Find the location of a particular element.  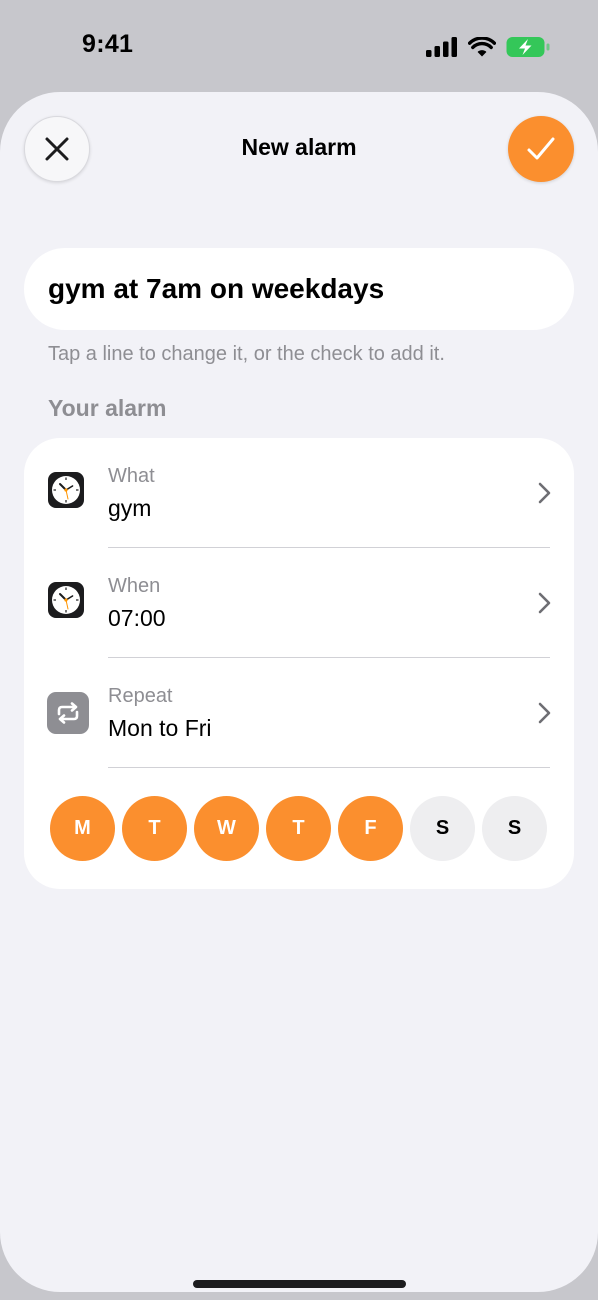

day-toggle-wednesday: W is located at coordinates (226, 828).